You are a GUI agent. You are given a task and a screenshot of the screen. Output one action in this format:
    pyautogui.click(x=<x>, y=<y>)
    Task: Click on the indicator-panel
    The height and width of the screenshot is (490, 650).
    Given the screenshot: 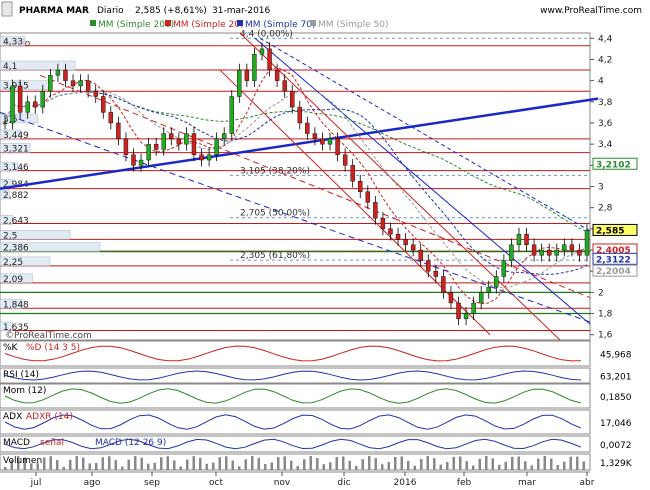 What is the action you would take?
    pyautogui.click(x=295, y=422)
    